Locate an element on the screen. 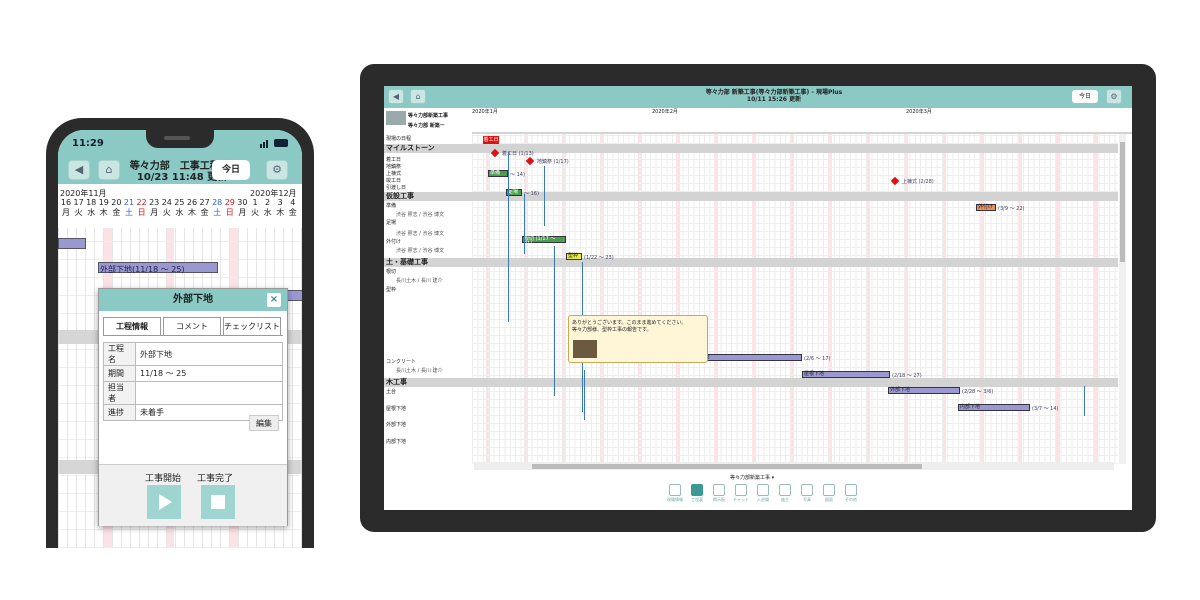 This screenshot has width=1200, height=600. row-key: 担当者 is located at coordinates (119, 393).